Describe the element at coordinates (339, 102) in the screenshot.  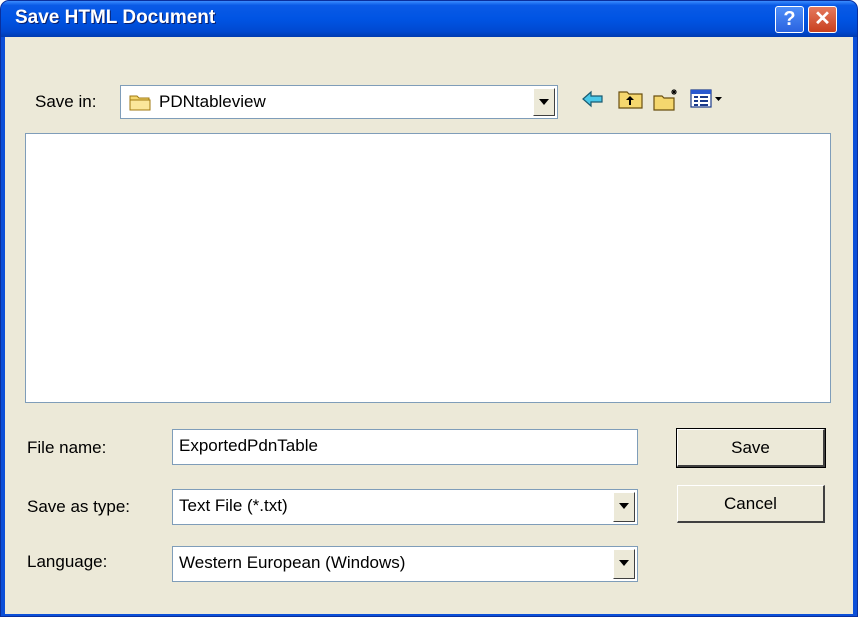
I see `save-in-dropdown: PDNtableview` at that location.